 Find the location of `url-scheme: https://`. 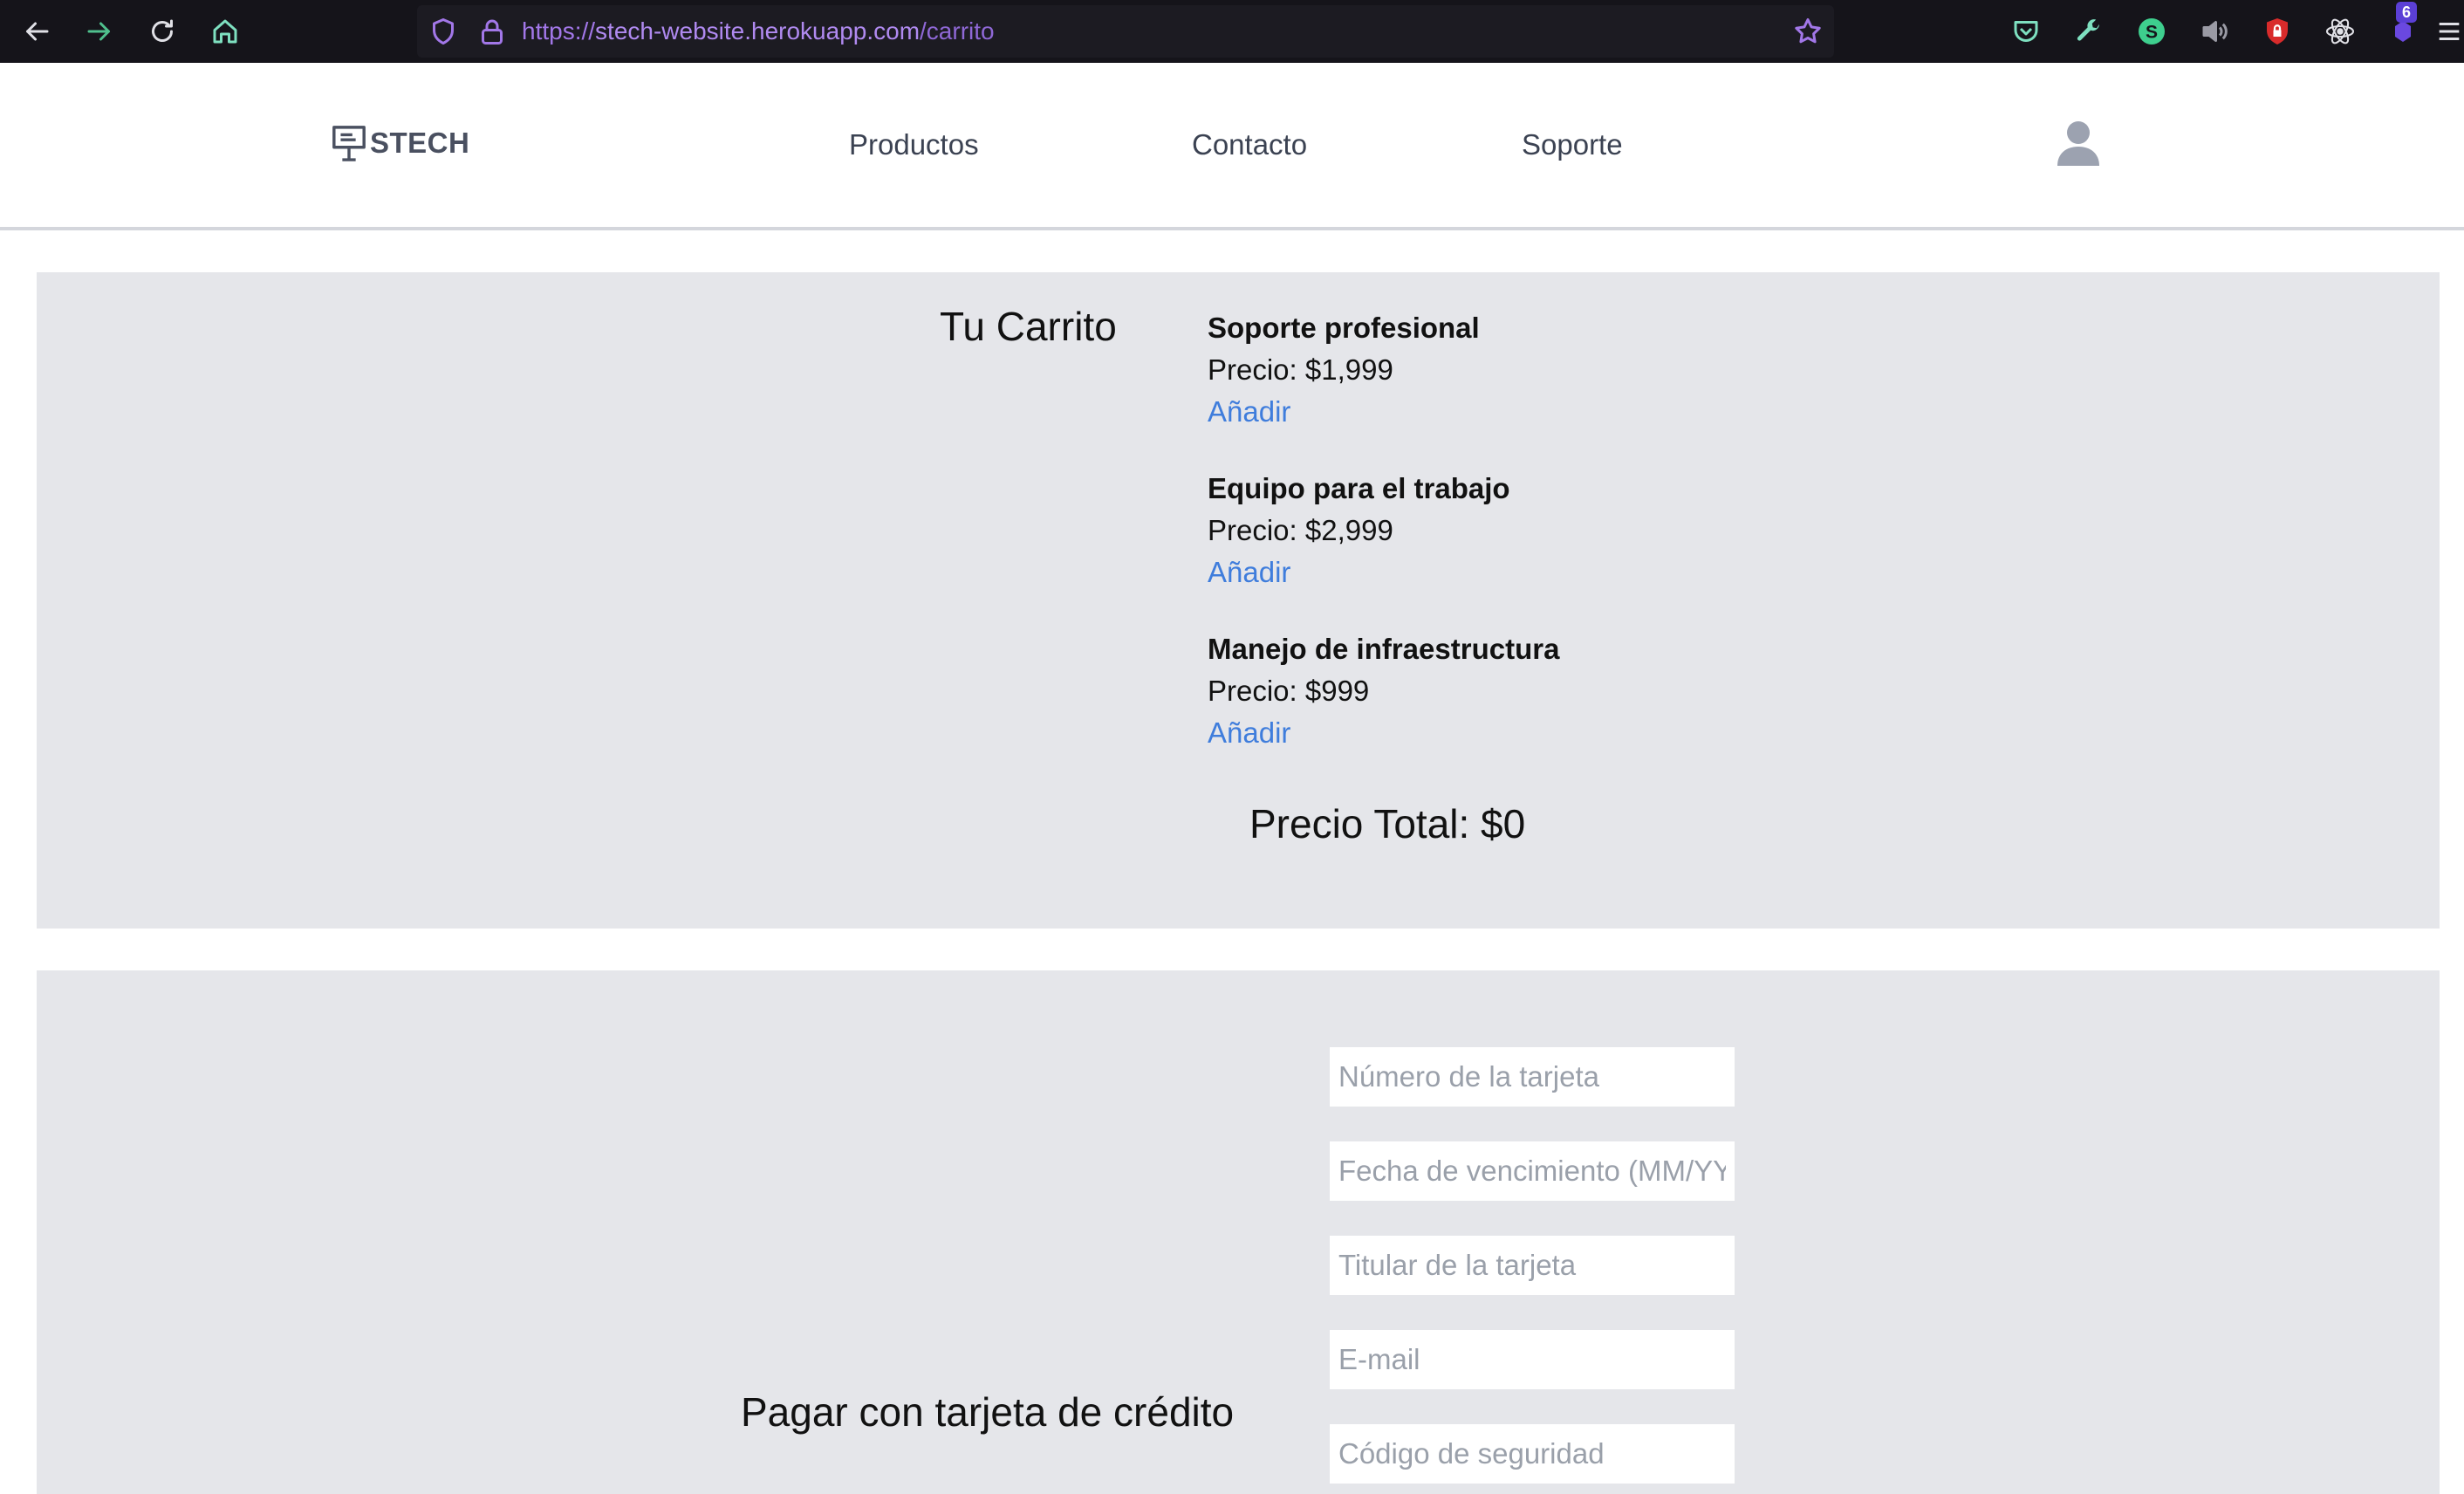

url-scheme: https:// is located at coordinates (559, 31).